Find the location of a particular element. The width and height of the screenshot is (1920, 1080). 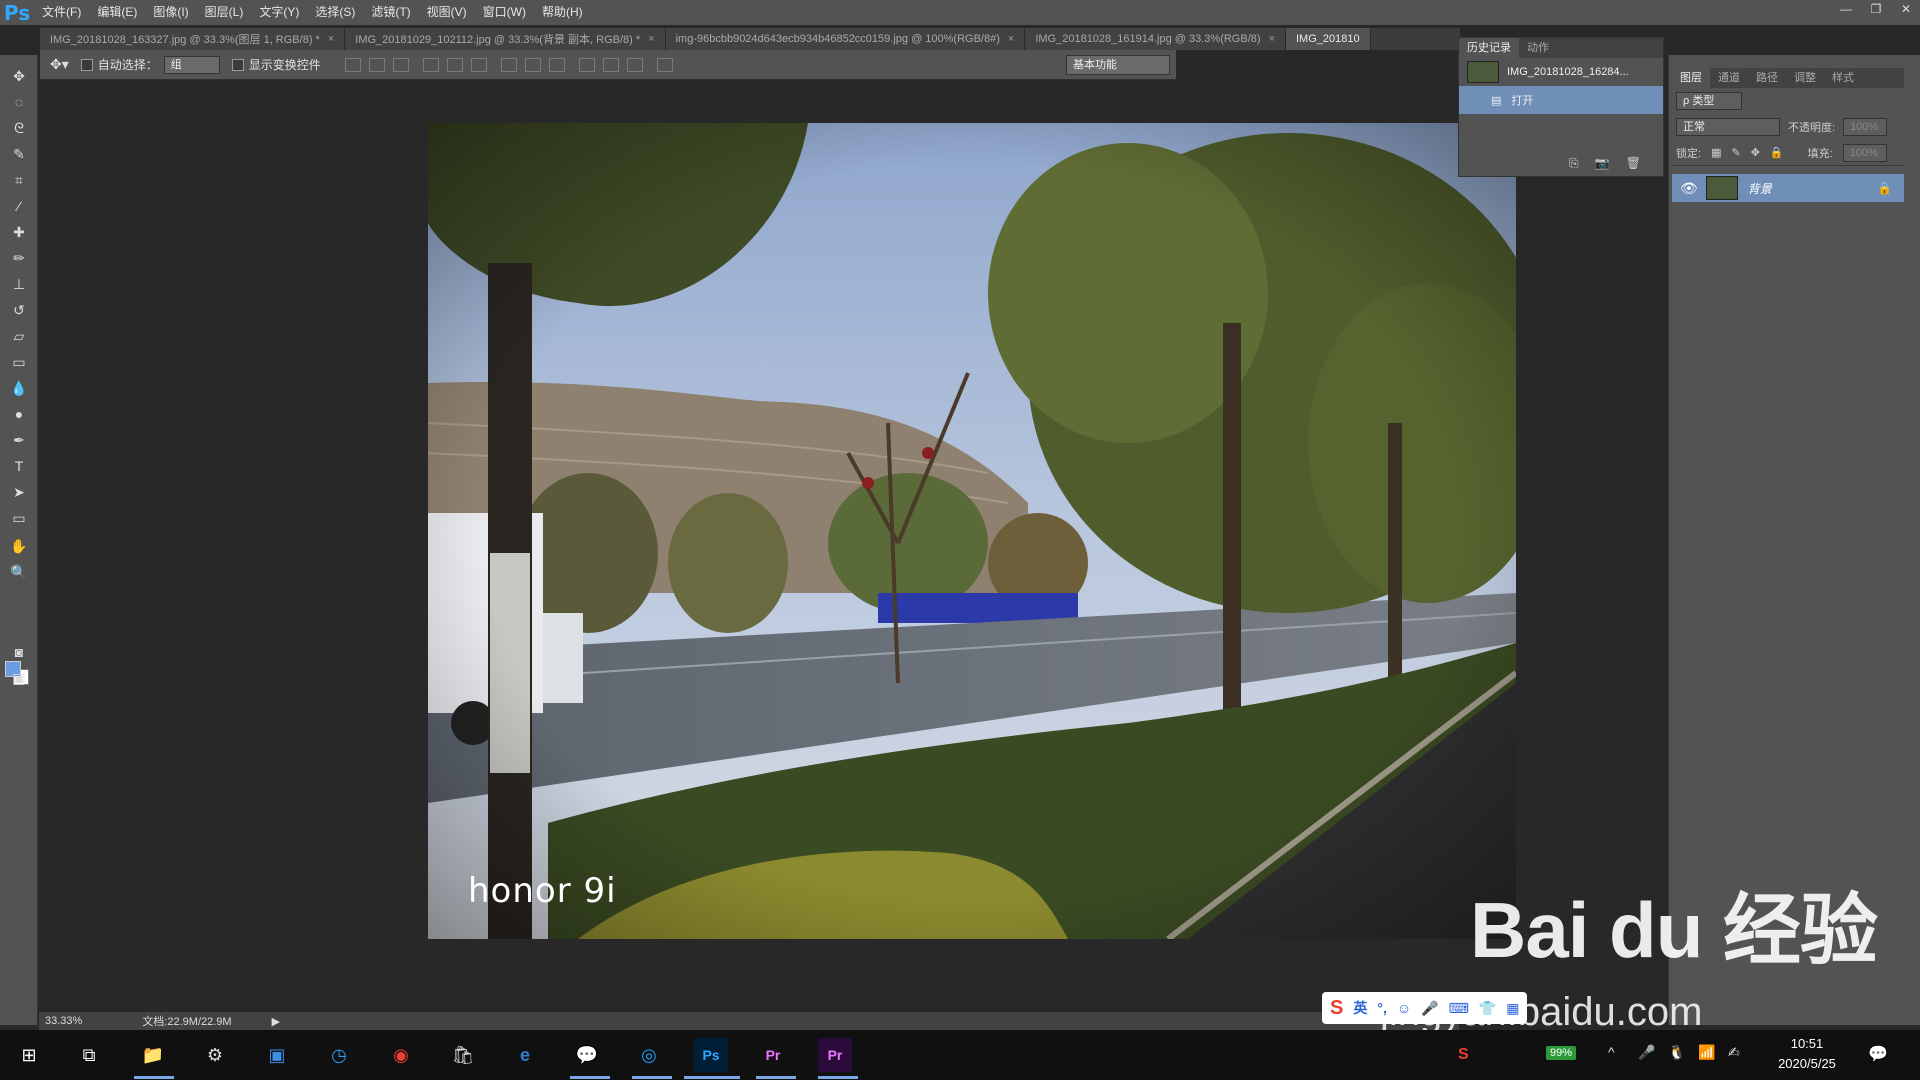

gradient-tool-icon: ▭ is located at coordinates (19, 362).